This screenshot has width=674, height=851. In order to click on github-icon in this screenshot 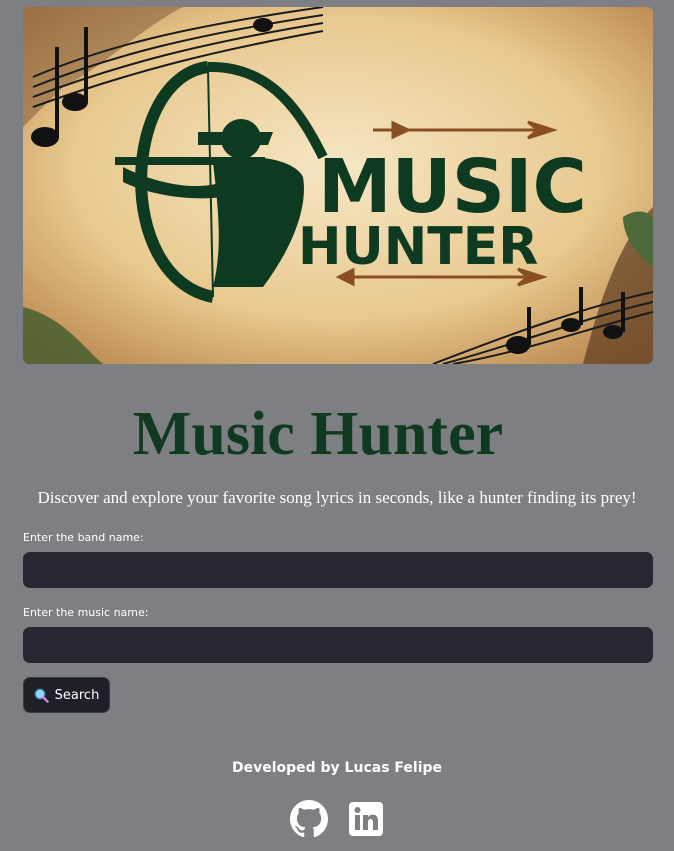, I will do `click(309, 819)`.